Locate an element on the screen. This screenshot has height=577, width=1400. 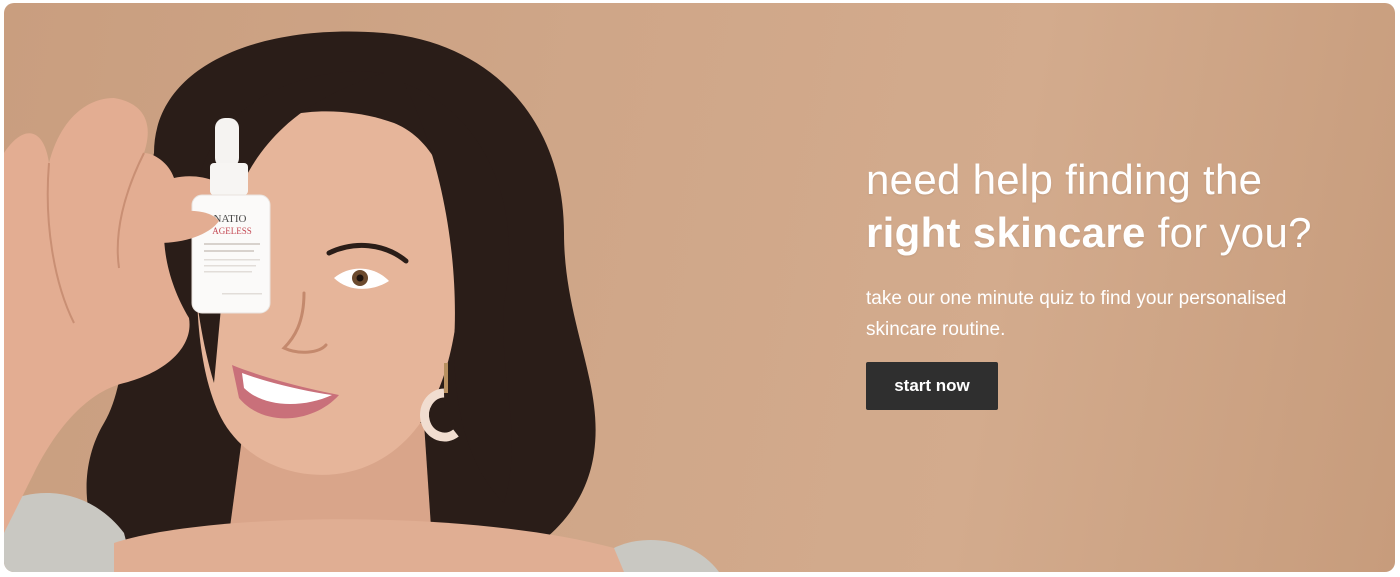
headline-line-2-rest: for you? is located at coordinates (1228, 232).